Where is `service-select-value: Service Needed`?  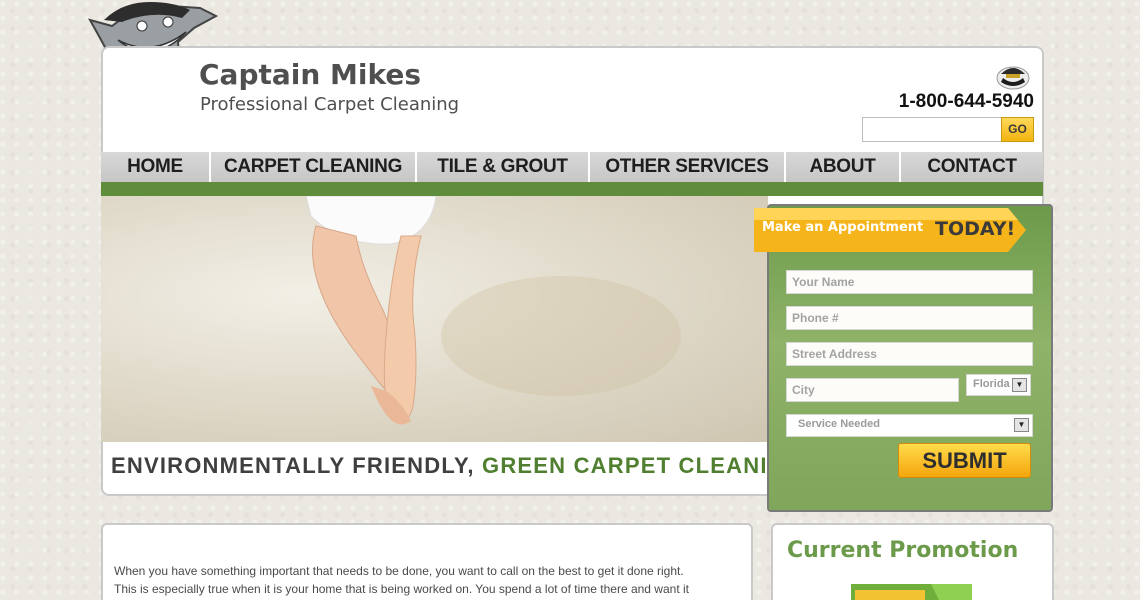 service-select-value: Service Needed is located at coordinates (839, 424).